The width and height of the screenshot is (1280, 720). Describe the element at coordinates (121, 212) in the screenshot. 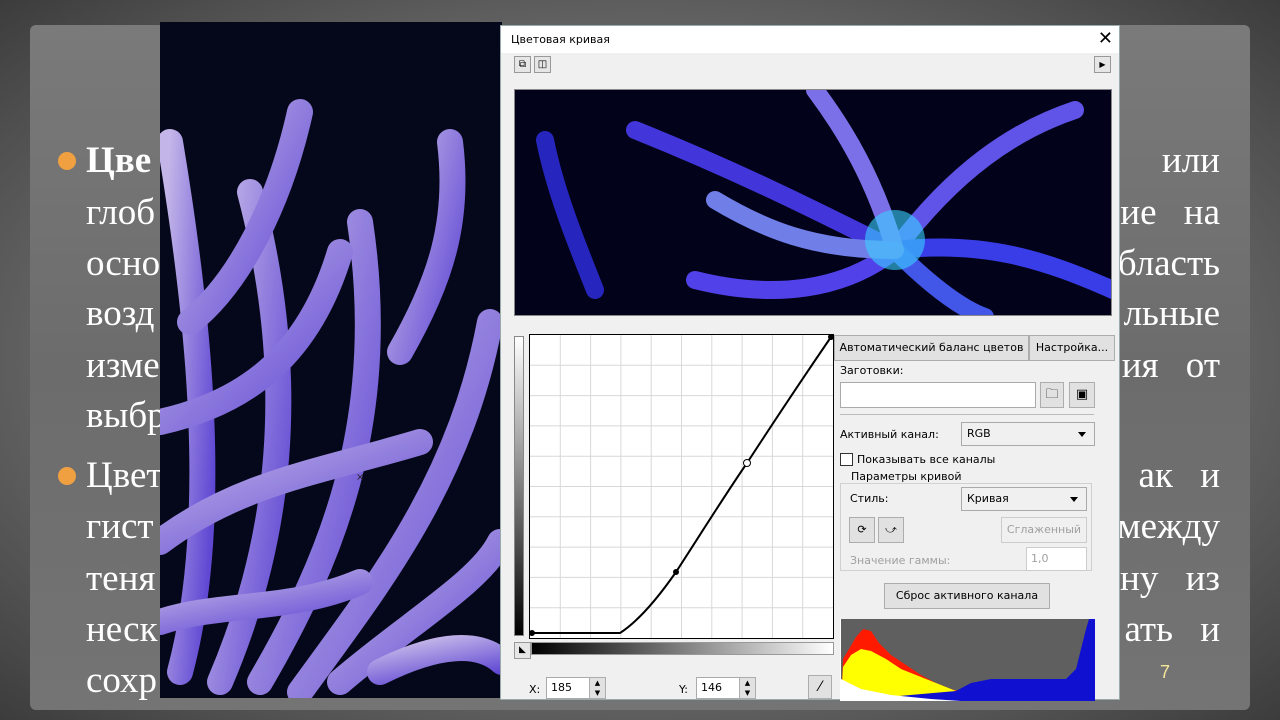

I see `slide-text-line: глоб` at that location.